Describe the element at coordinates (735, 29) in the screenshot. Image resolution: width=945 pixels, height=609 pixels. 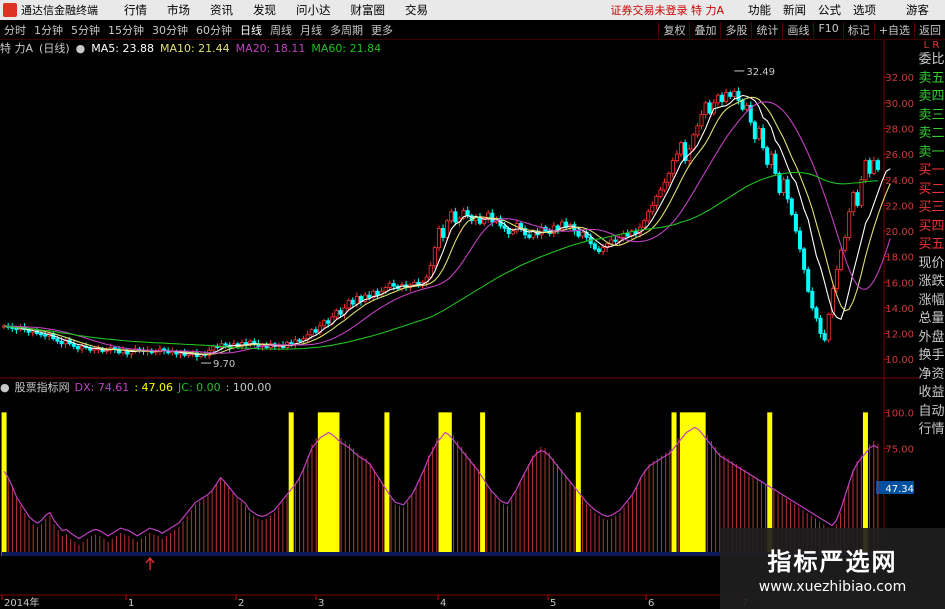
I see `tool-multi-stock-button: 多股` at that location.